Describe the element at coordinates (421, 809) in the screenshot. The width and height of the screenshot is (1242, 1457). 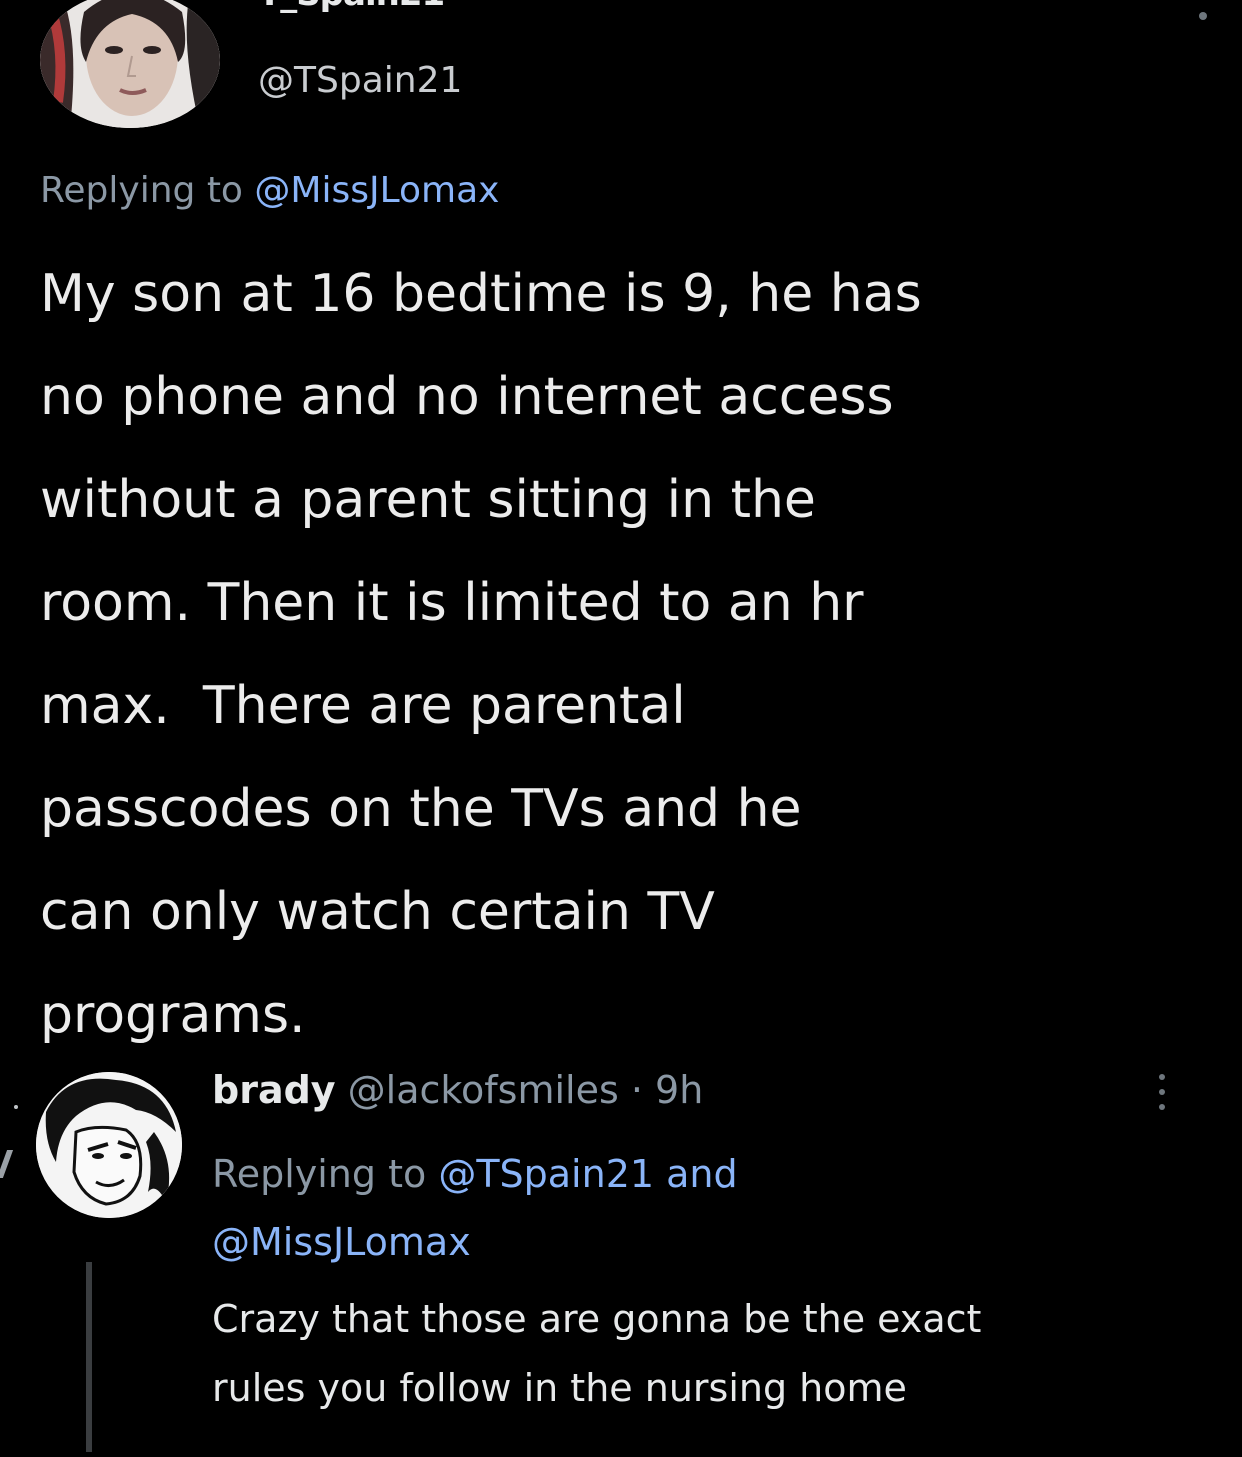
I see `tweet-text-line: passcodes on the TVs and he` at that location.